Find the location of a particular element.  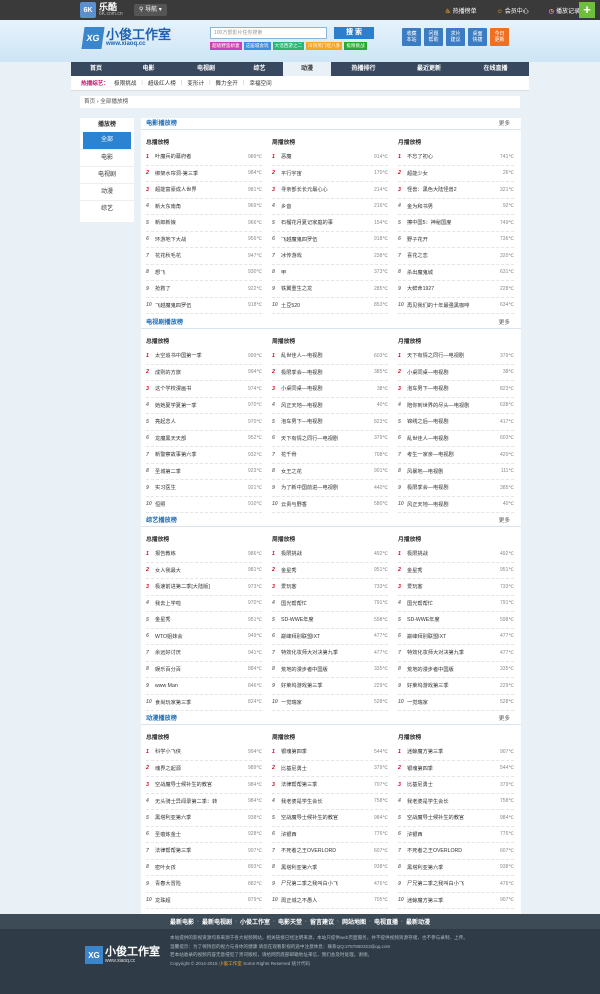

rank-row: 6 圣痕炼金士 928℃ is located at coordinates (204, 835).